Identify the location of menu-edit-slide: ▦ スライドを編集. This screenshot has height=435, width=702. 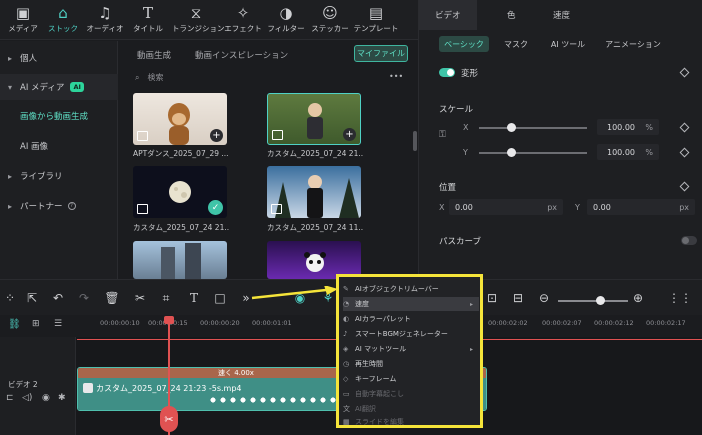
(411, 422).